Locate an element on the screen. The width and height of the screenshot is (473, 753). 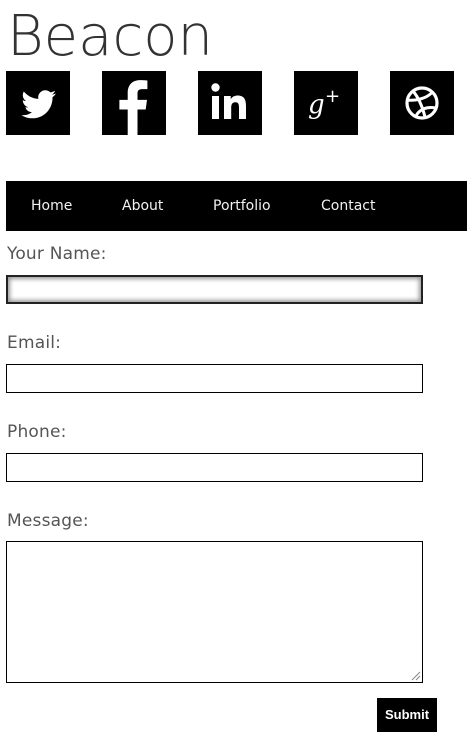
dribbble-link is located at coordinates (422, 103).